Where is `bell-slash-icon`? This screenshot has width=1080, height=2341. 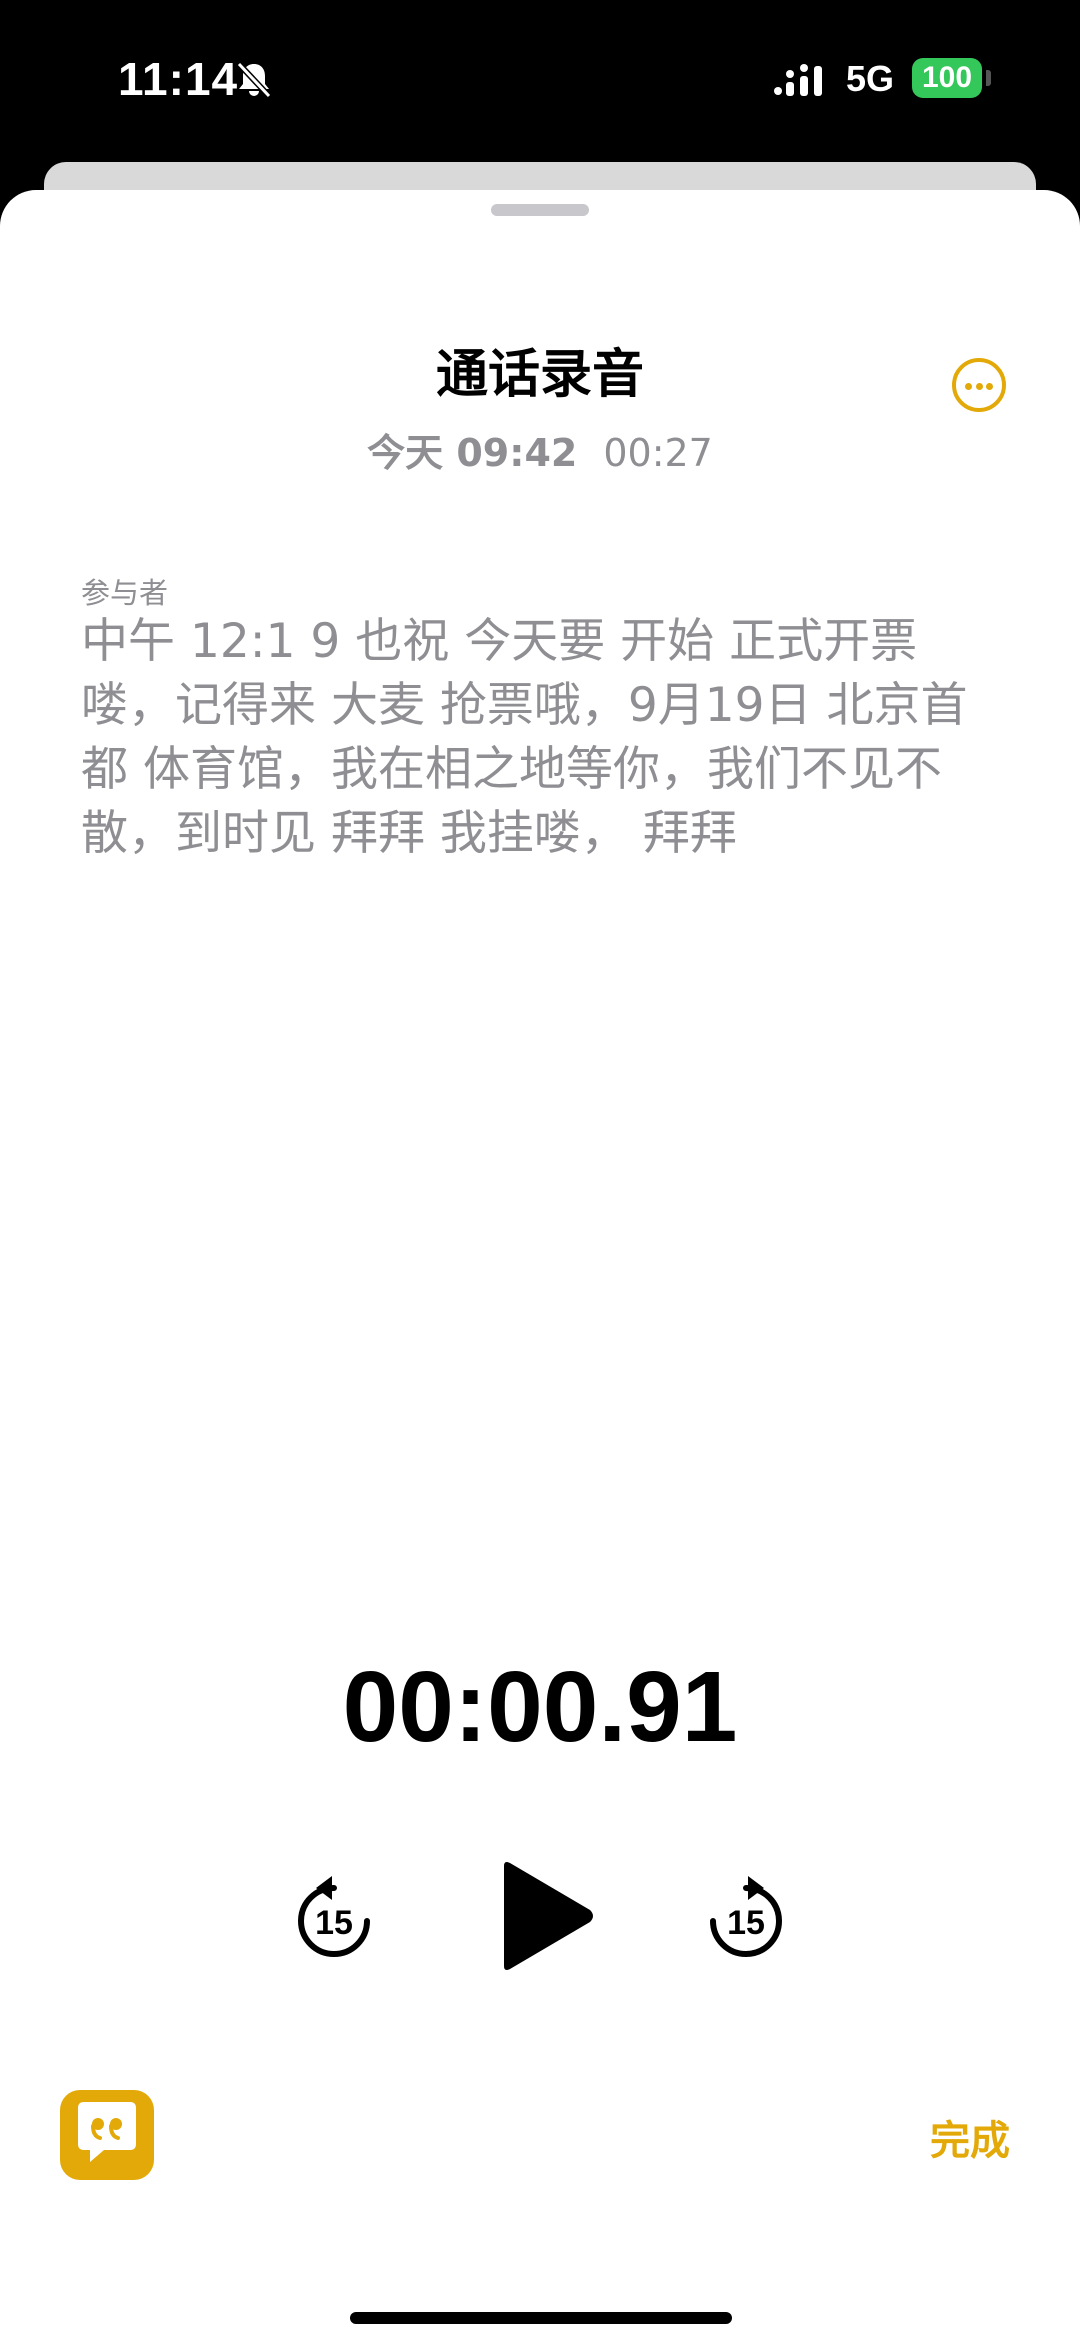 bell-slash-icon is located at coordinates (254, 80).